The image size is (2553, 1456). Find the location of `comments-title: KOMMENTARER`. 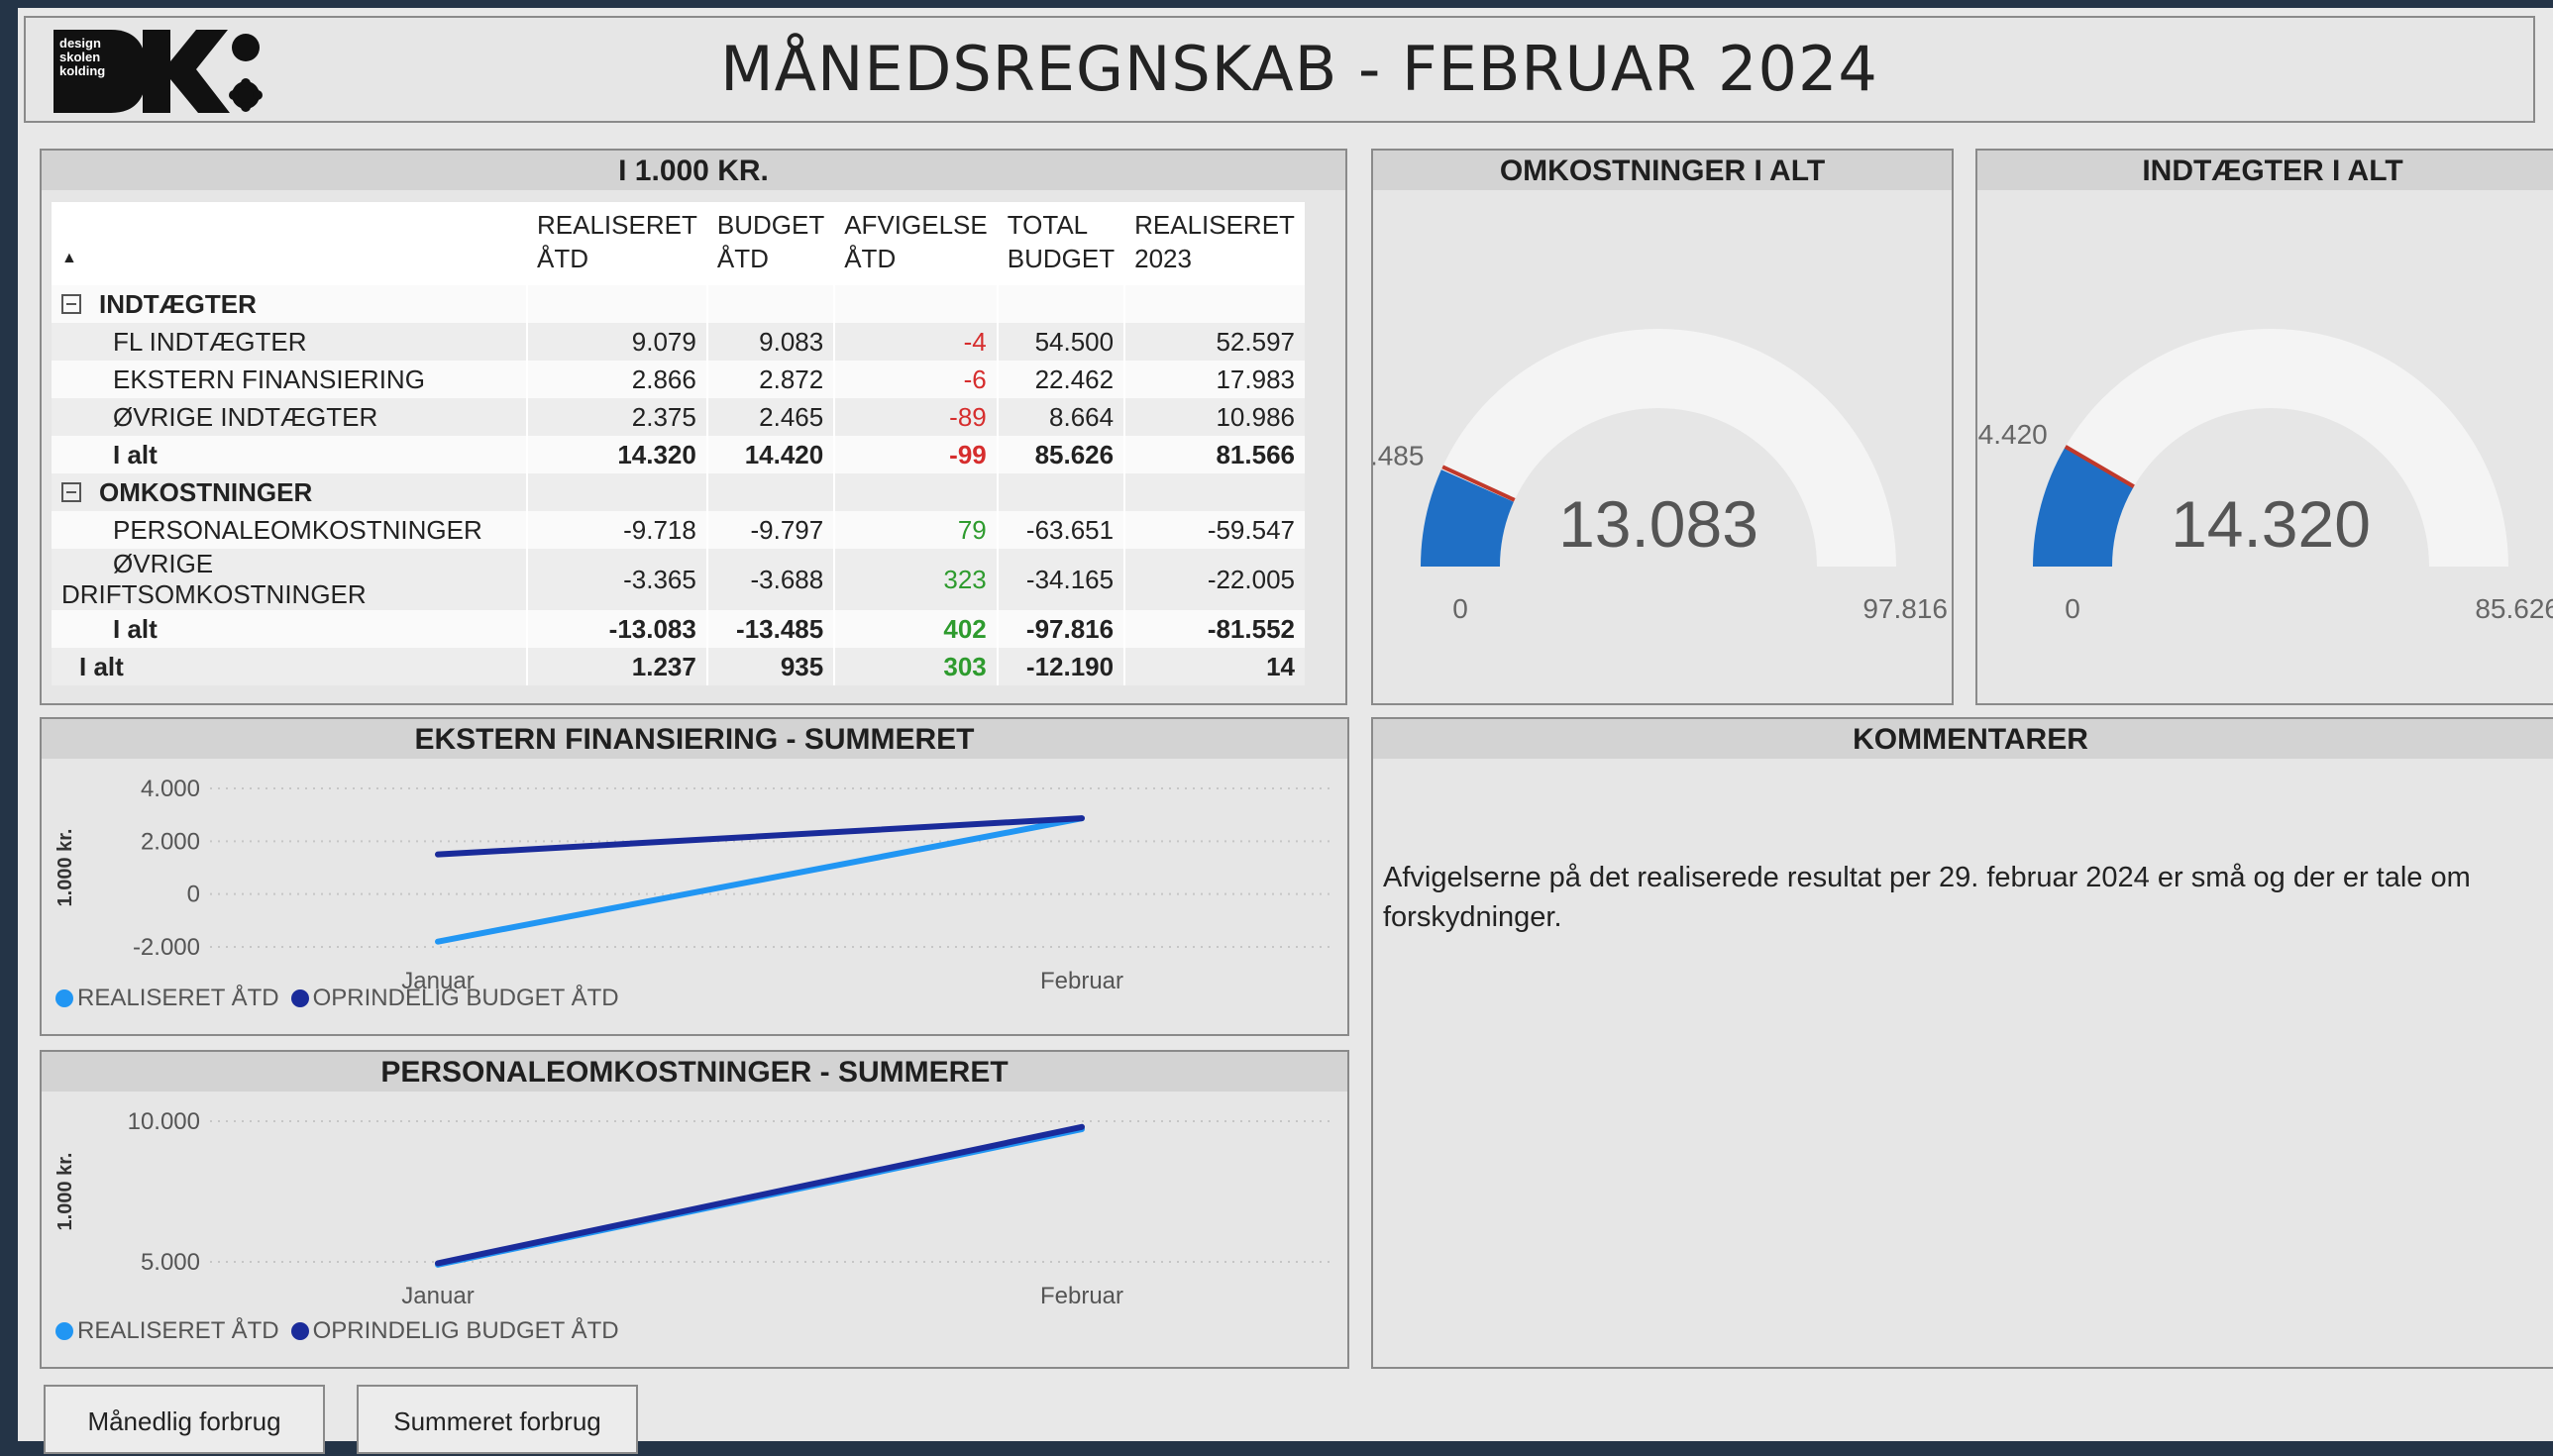

comments-title: KOMMENTARER is located at coordinates (1963, 739).